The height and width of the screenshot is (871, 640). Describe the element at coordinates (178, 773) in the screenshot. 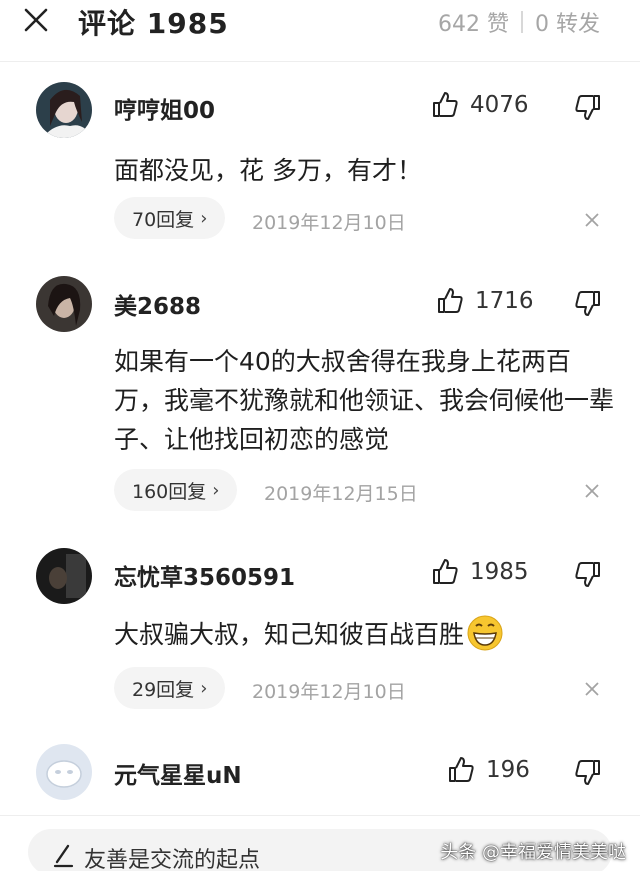

I see `comment-username: 元气星星uN` at that location.